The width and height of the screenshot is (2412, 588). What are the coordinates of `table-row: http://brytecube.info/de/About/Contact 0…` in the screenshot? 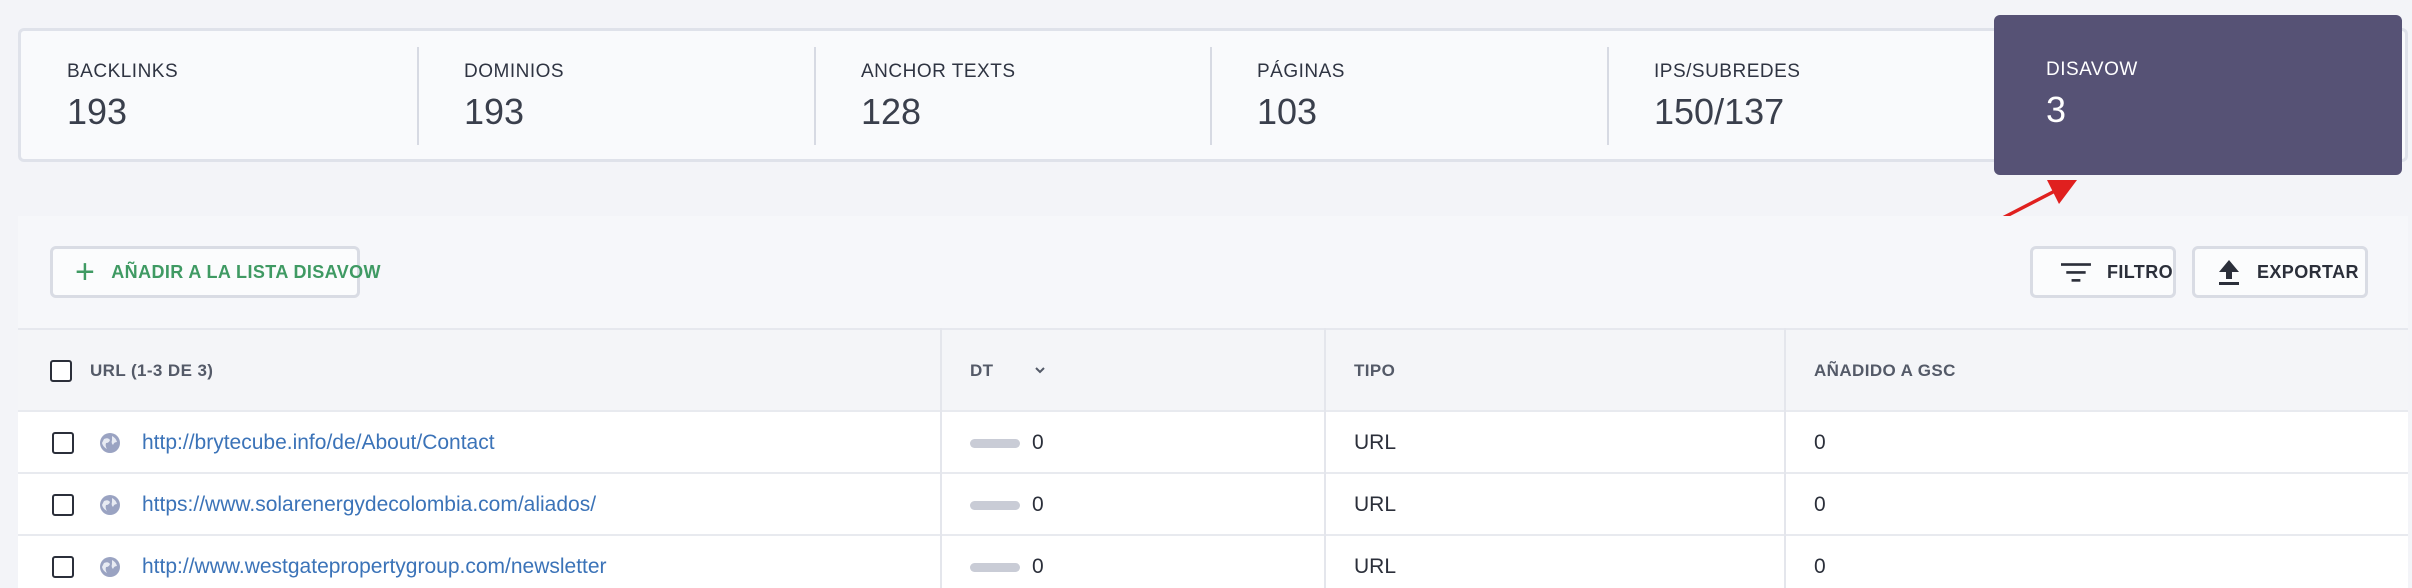 It's located at (1213, 441).